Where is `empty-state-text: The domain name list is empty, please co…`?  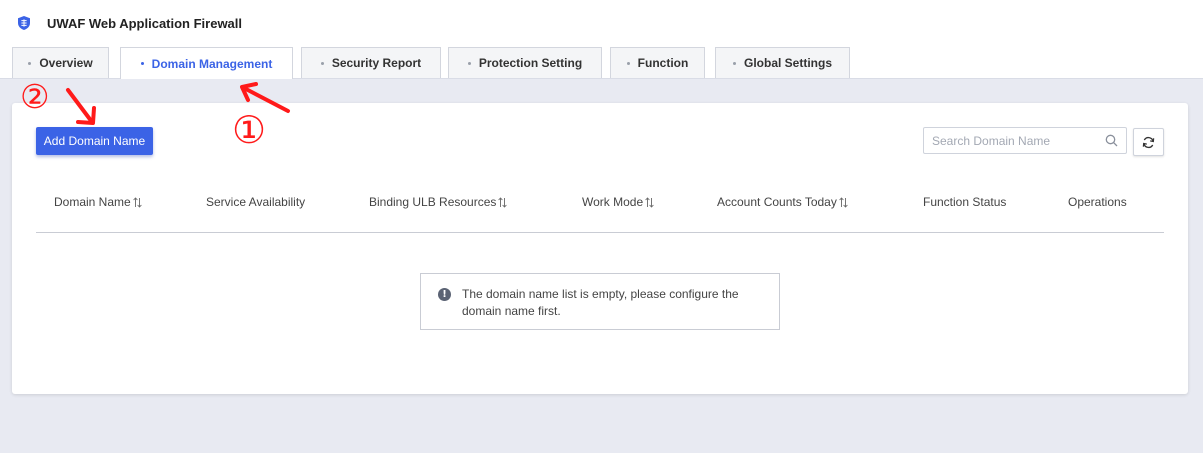 empty-state-text: The domain name list is empty, please co… is located at coordinates (600, 302).